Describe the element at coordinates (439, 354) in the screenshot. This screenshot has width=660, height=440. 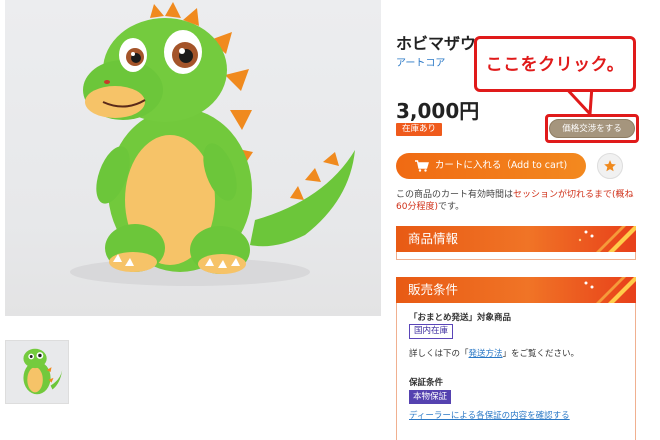
I see `shipping-detail-prefix: 詳しくは下の「` at that location.